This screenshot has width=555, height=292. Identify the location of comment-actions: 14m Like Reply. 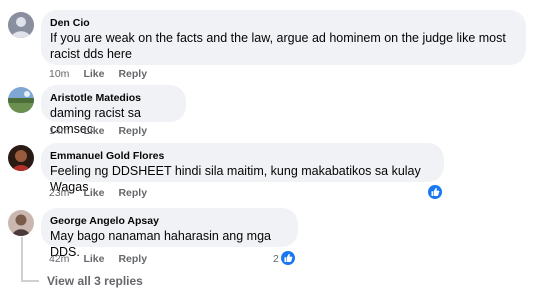
(105, 131).